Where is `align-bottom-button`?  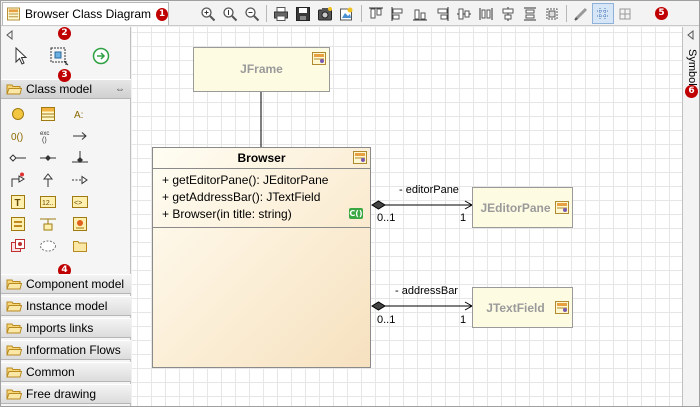 align-bottom-button is located at coordinates (420, 13).